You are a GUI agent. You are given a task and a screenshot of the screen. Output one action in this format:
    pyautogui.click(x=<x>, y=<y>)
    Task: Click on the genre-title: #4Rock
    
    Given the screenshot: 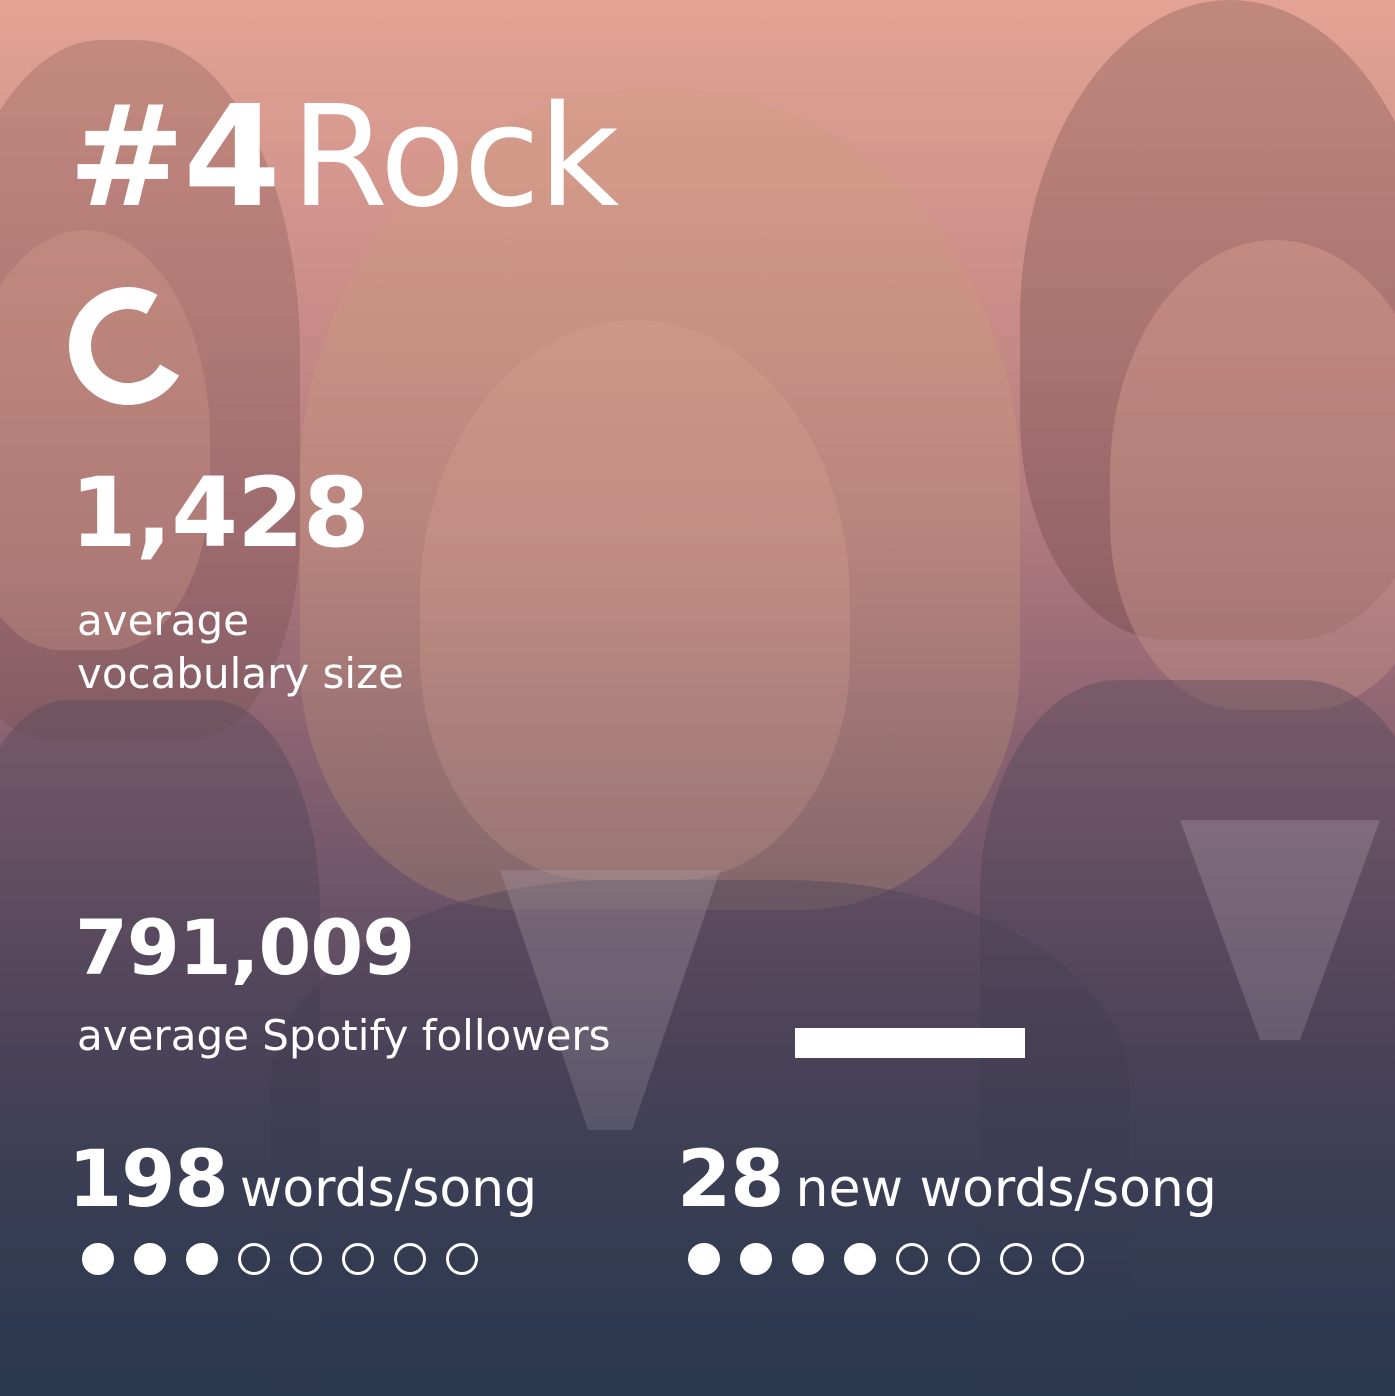 What is the action you would take?
    pyautogui.click(x=343, y=158)
    